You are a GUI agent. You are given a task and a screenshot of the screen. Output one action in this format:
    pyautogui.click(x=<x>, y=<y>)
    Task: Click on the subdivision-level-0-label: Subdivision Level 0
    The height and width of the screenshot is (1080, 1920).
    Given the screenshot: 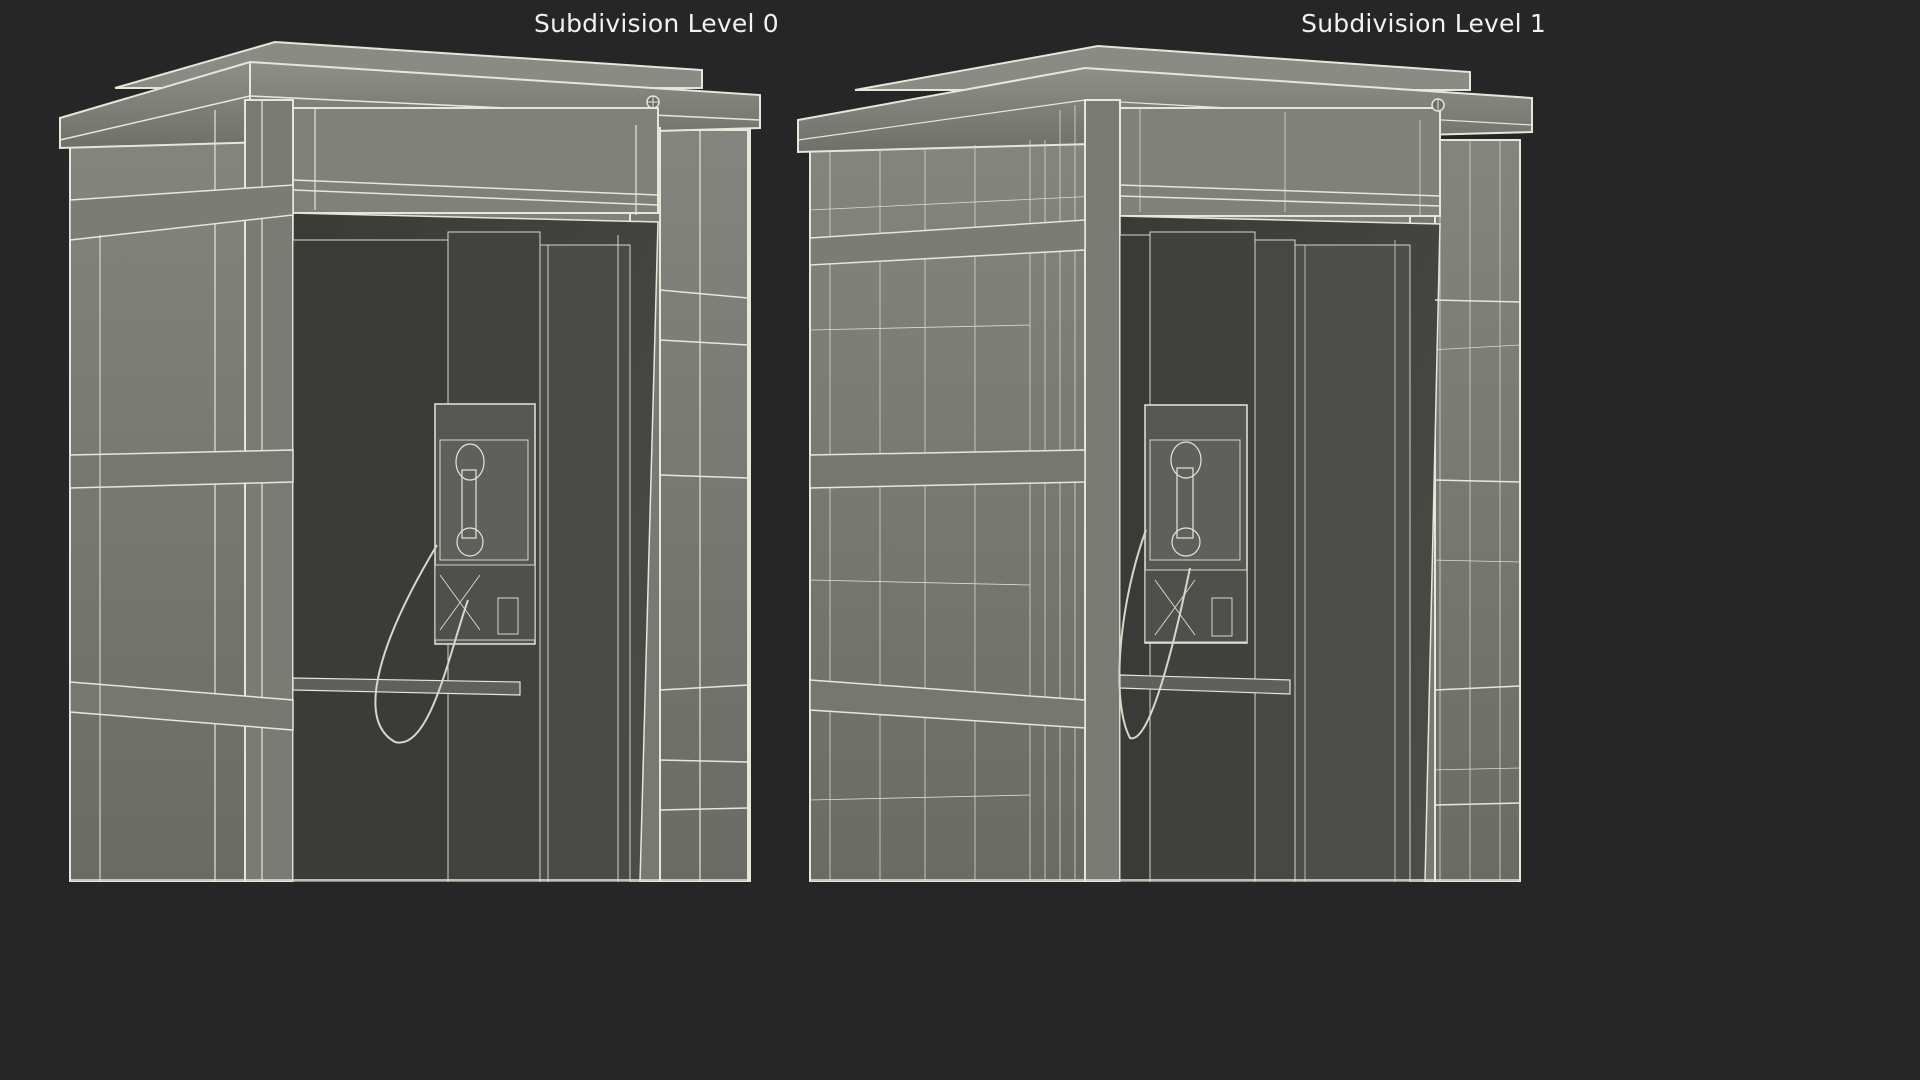 What is the action you would take?
    pyautogui.click(x=656, y=23)
    